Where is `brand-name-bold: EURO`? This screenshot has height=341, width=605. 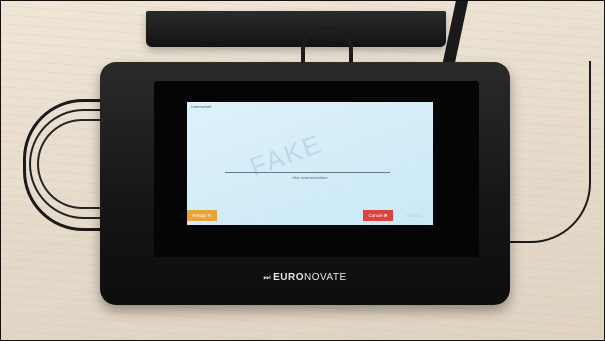 brand-name-bold: EURO is located at coordinates (288, 277).